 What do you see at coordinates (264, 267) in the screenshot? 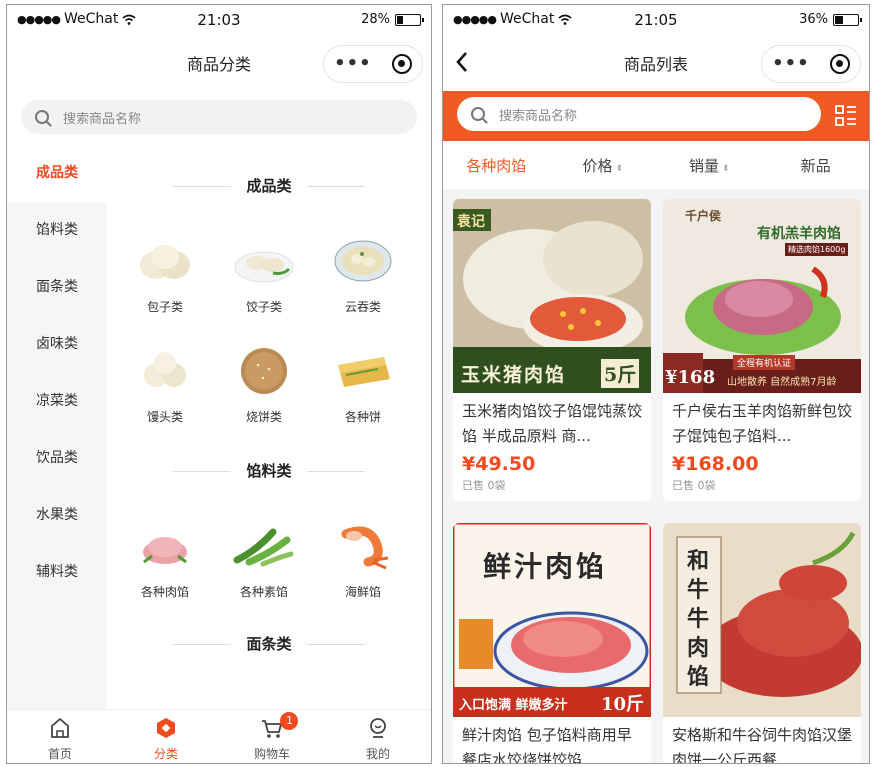
I see `jiaozi-image` at bounding box center [264, 267].